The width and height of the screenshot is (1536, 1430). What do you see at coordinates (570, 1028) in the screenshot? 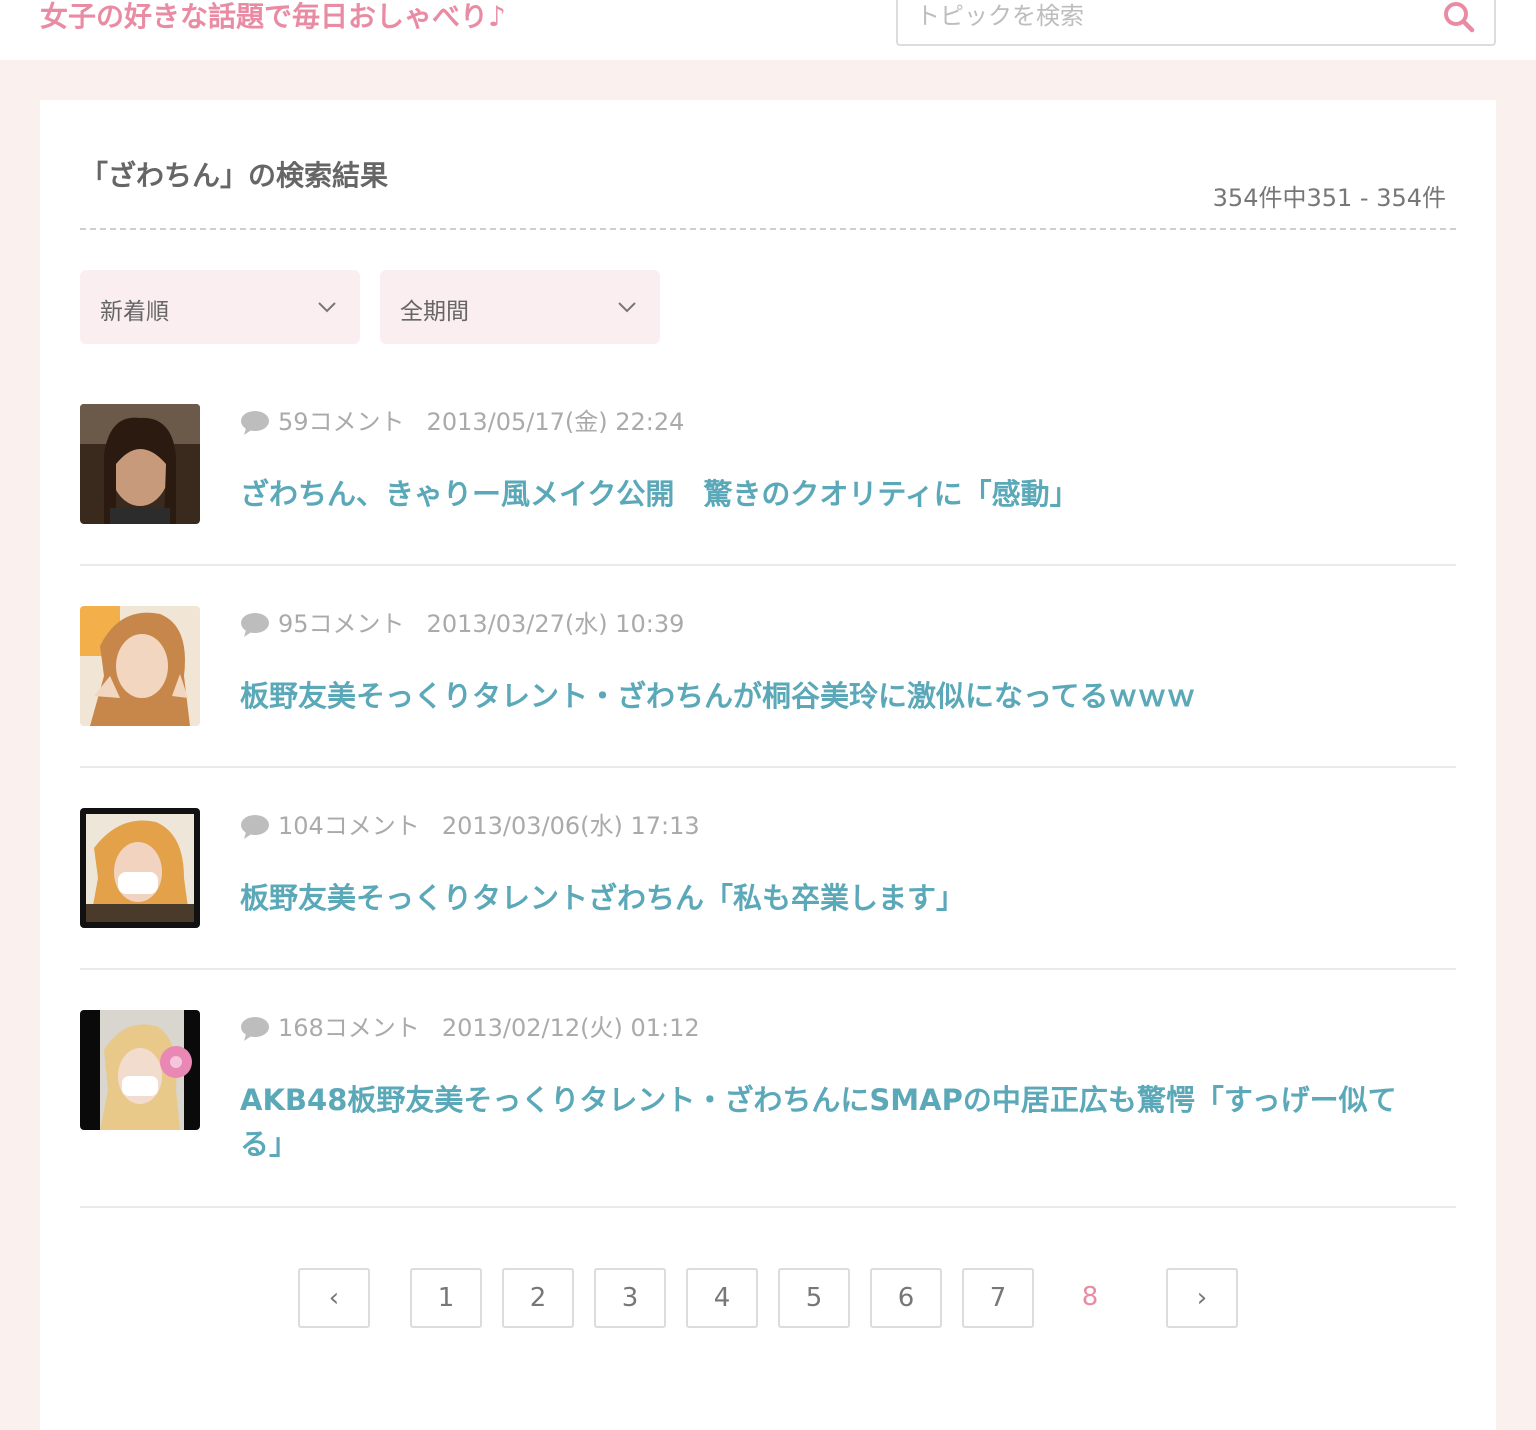
I see `post-date: 2013/02/12(火) 01:12` at bounding box center [570, 1028].